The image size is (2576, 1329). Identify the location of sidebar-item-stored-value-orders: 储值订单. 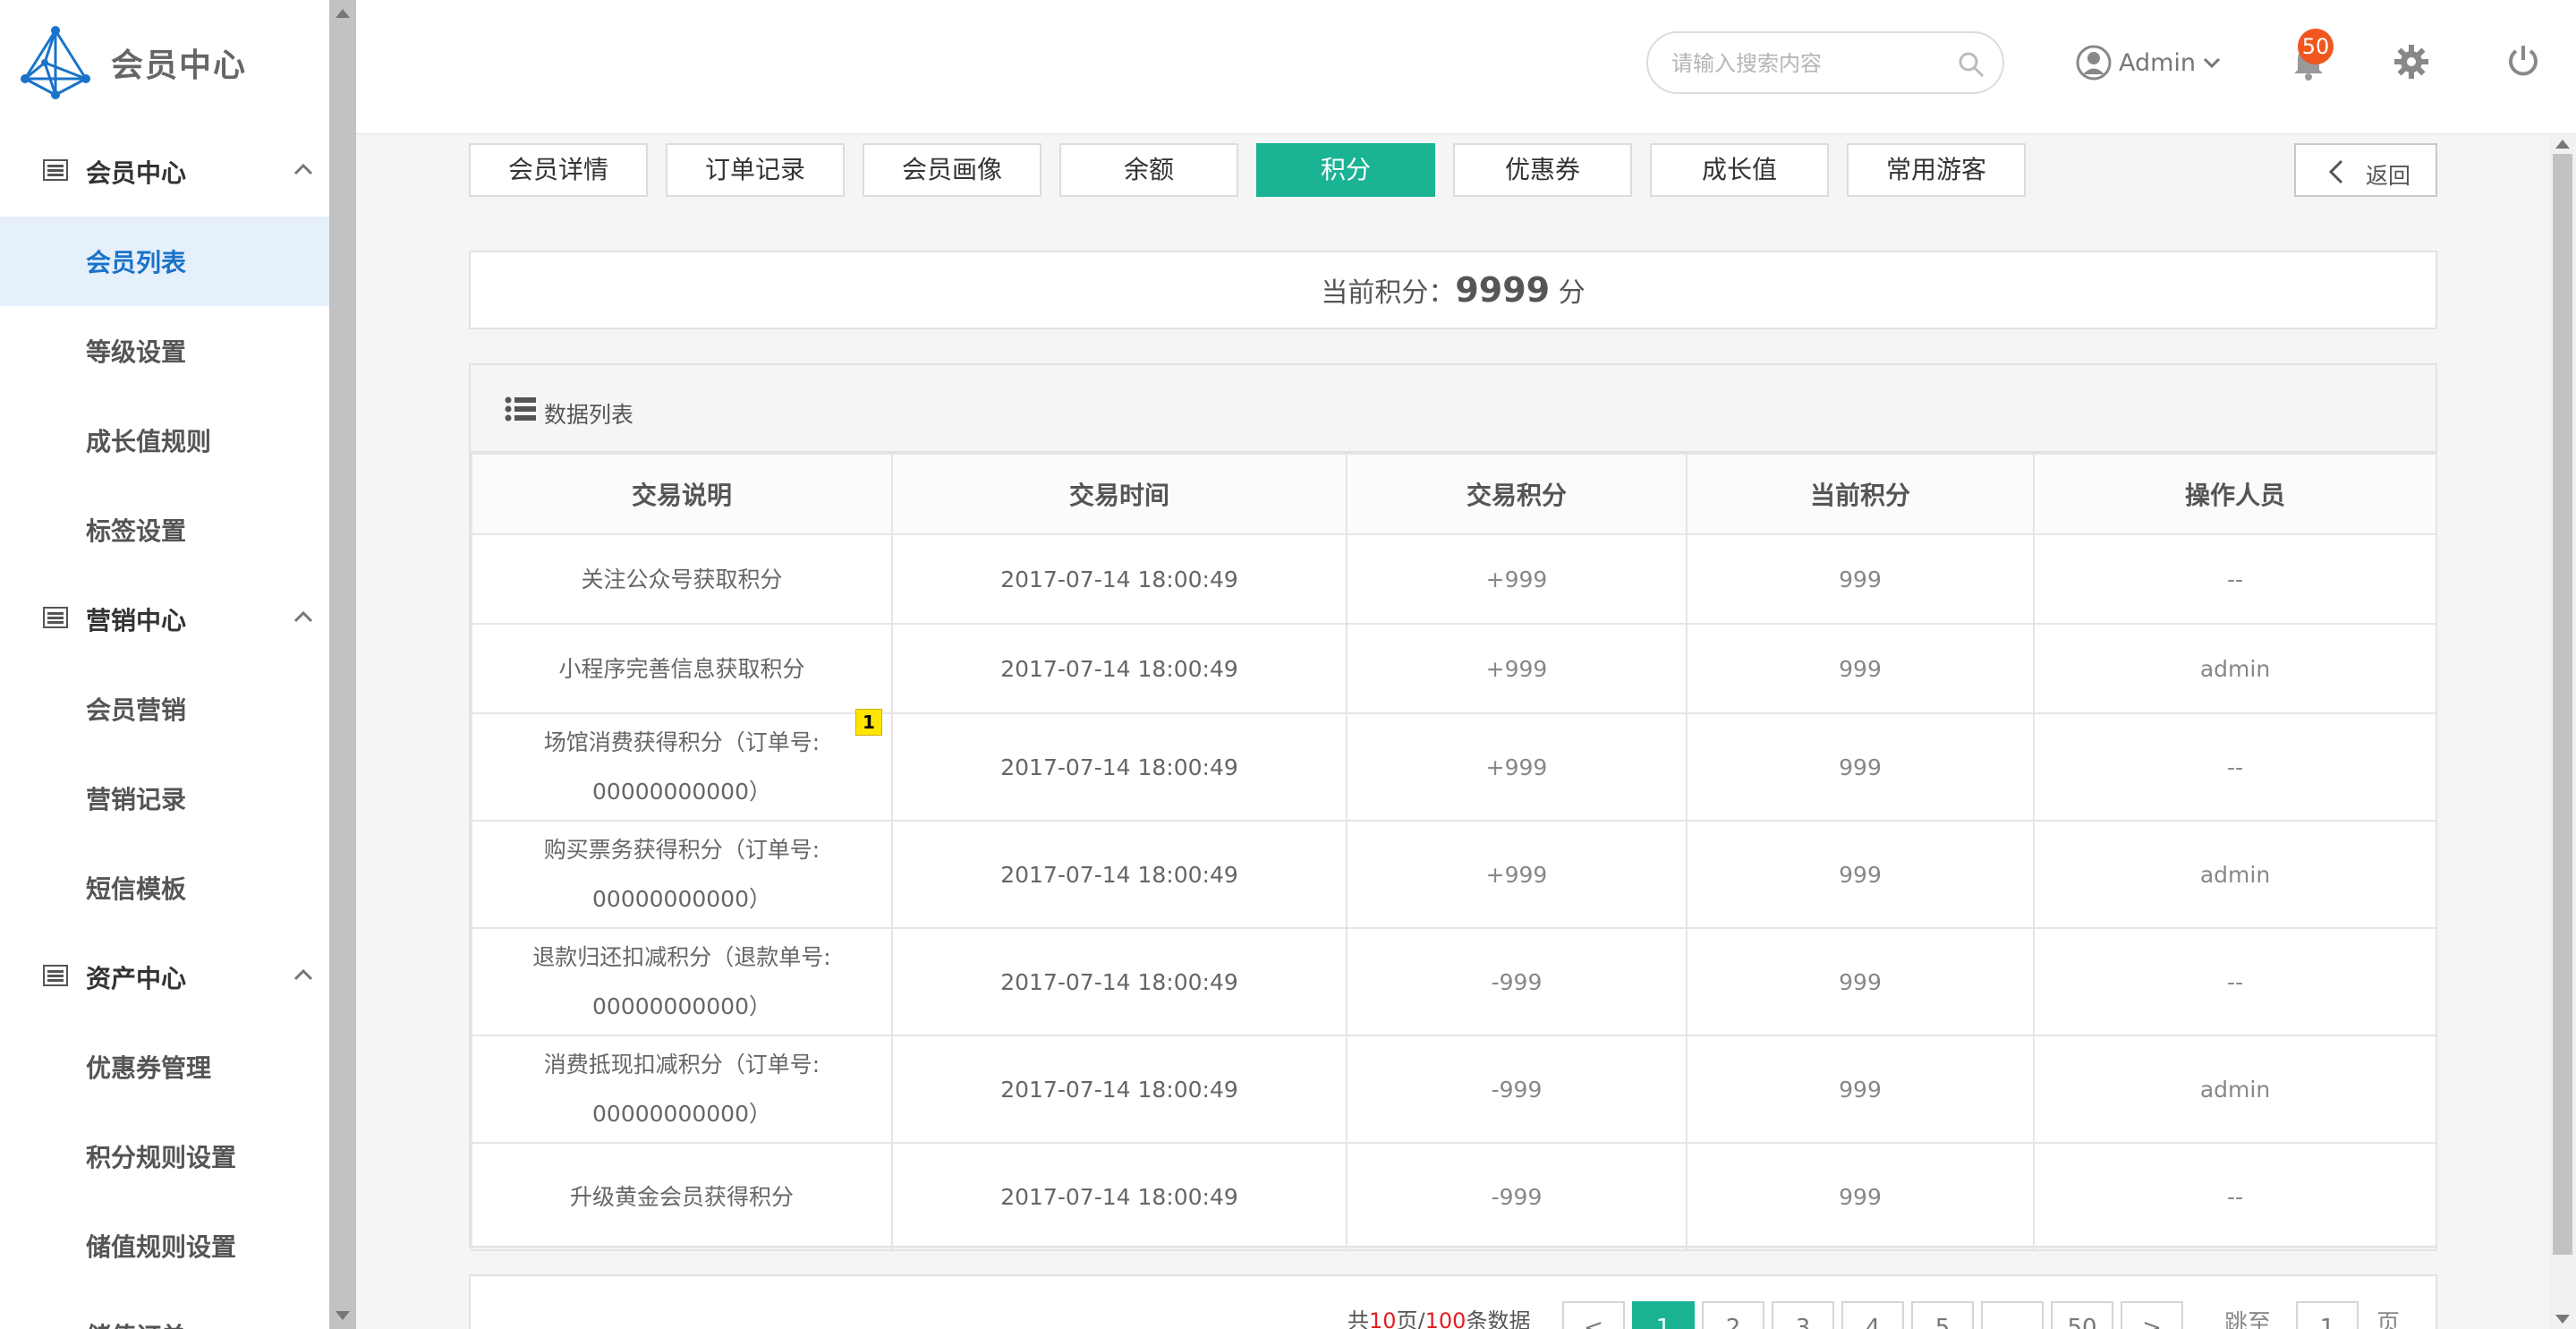
(164, 1310).